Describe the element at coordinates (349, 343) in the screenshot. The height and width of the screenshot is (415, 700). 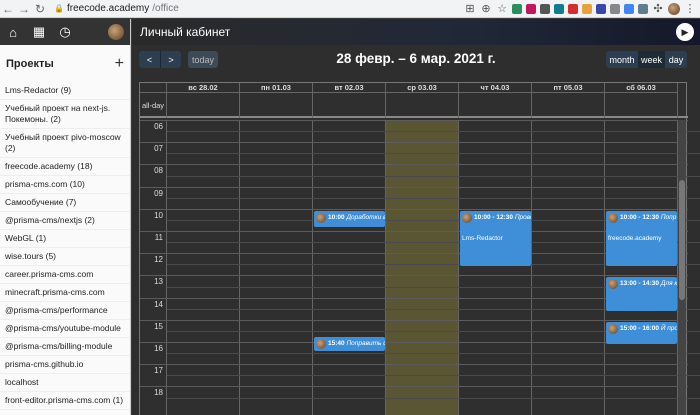
I see `calendar-event: 15:40 Поправить ф` at that location.